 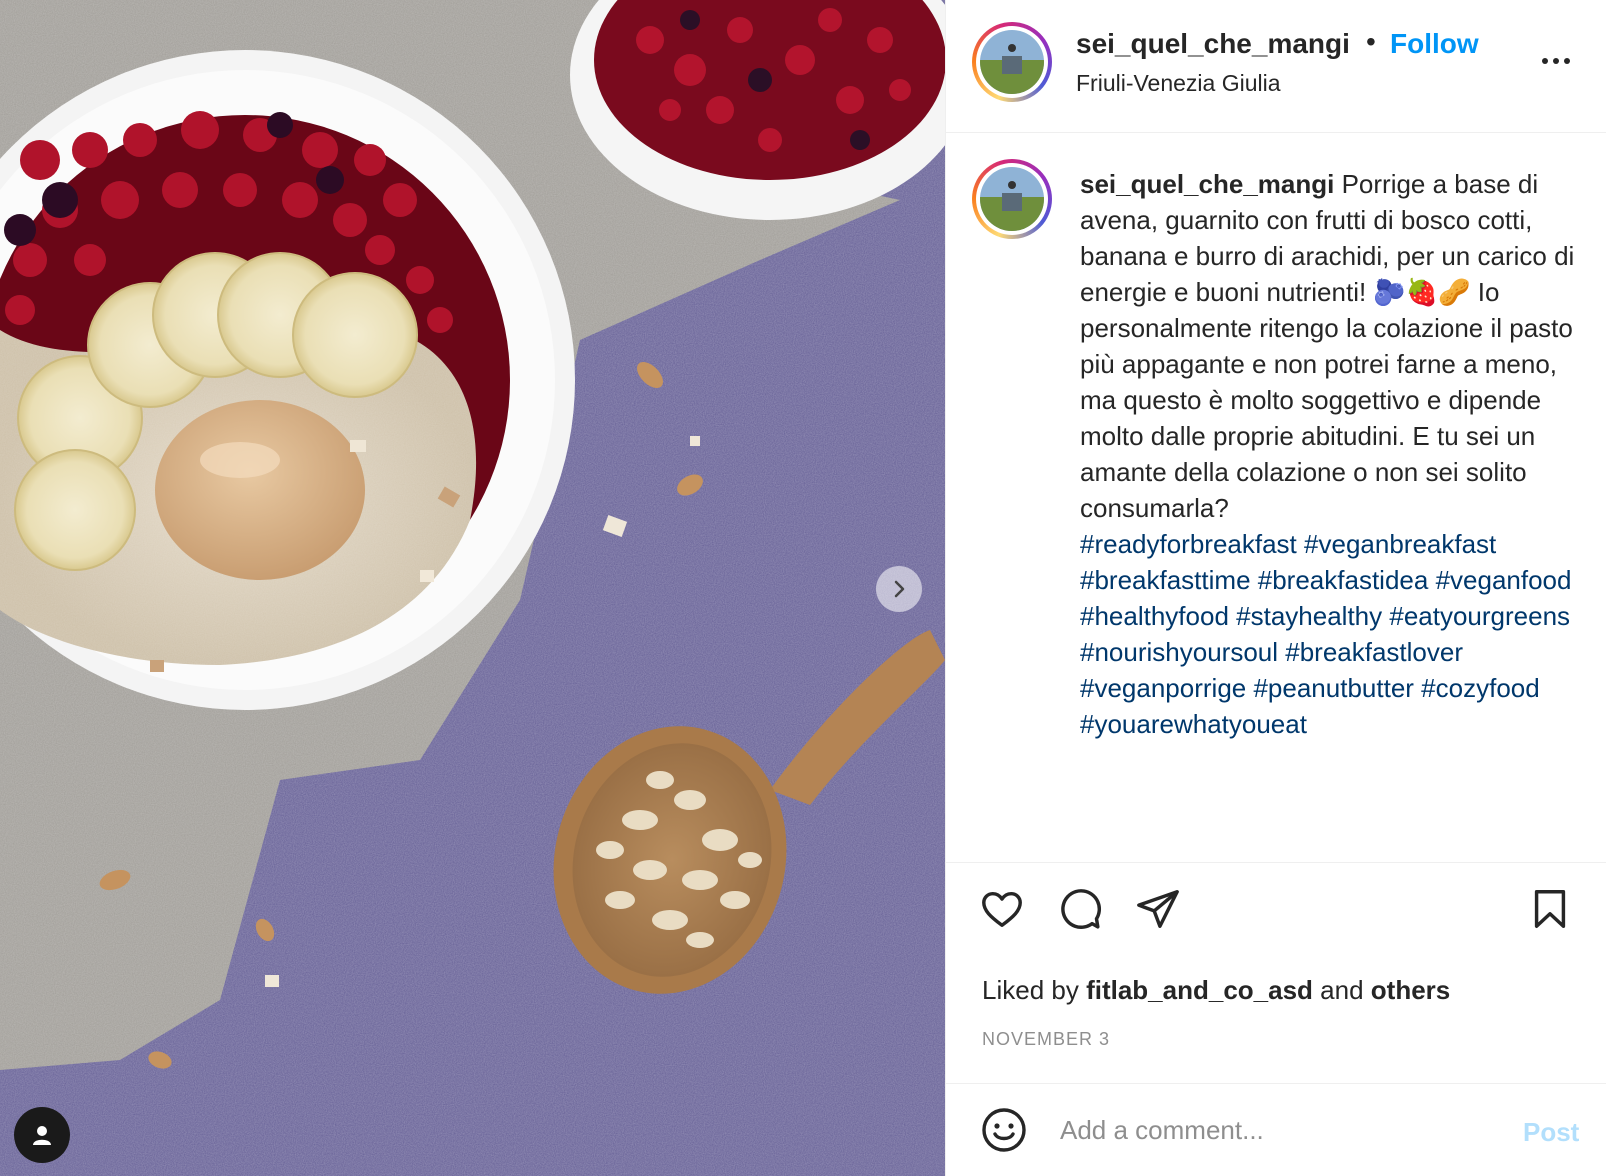 What do you see at coordinates (1046, 1039) in the screenshot?
I see `post-date: NOVEMBER 3` at bounding box center [1046, 1039].